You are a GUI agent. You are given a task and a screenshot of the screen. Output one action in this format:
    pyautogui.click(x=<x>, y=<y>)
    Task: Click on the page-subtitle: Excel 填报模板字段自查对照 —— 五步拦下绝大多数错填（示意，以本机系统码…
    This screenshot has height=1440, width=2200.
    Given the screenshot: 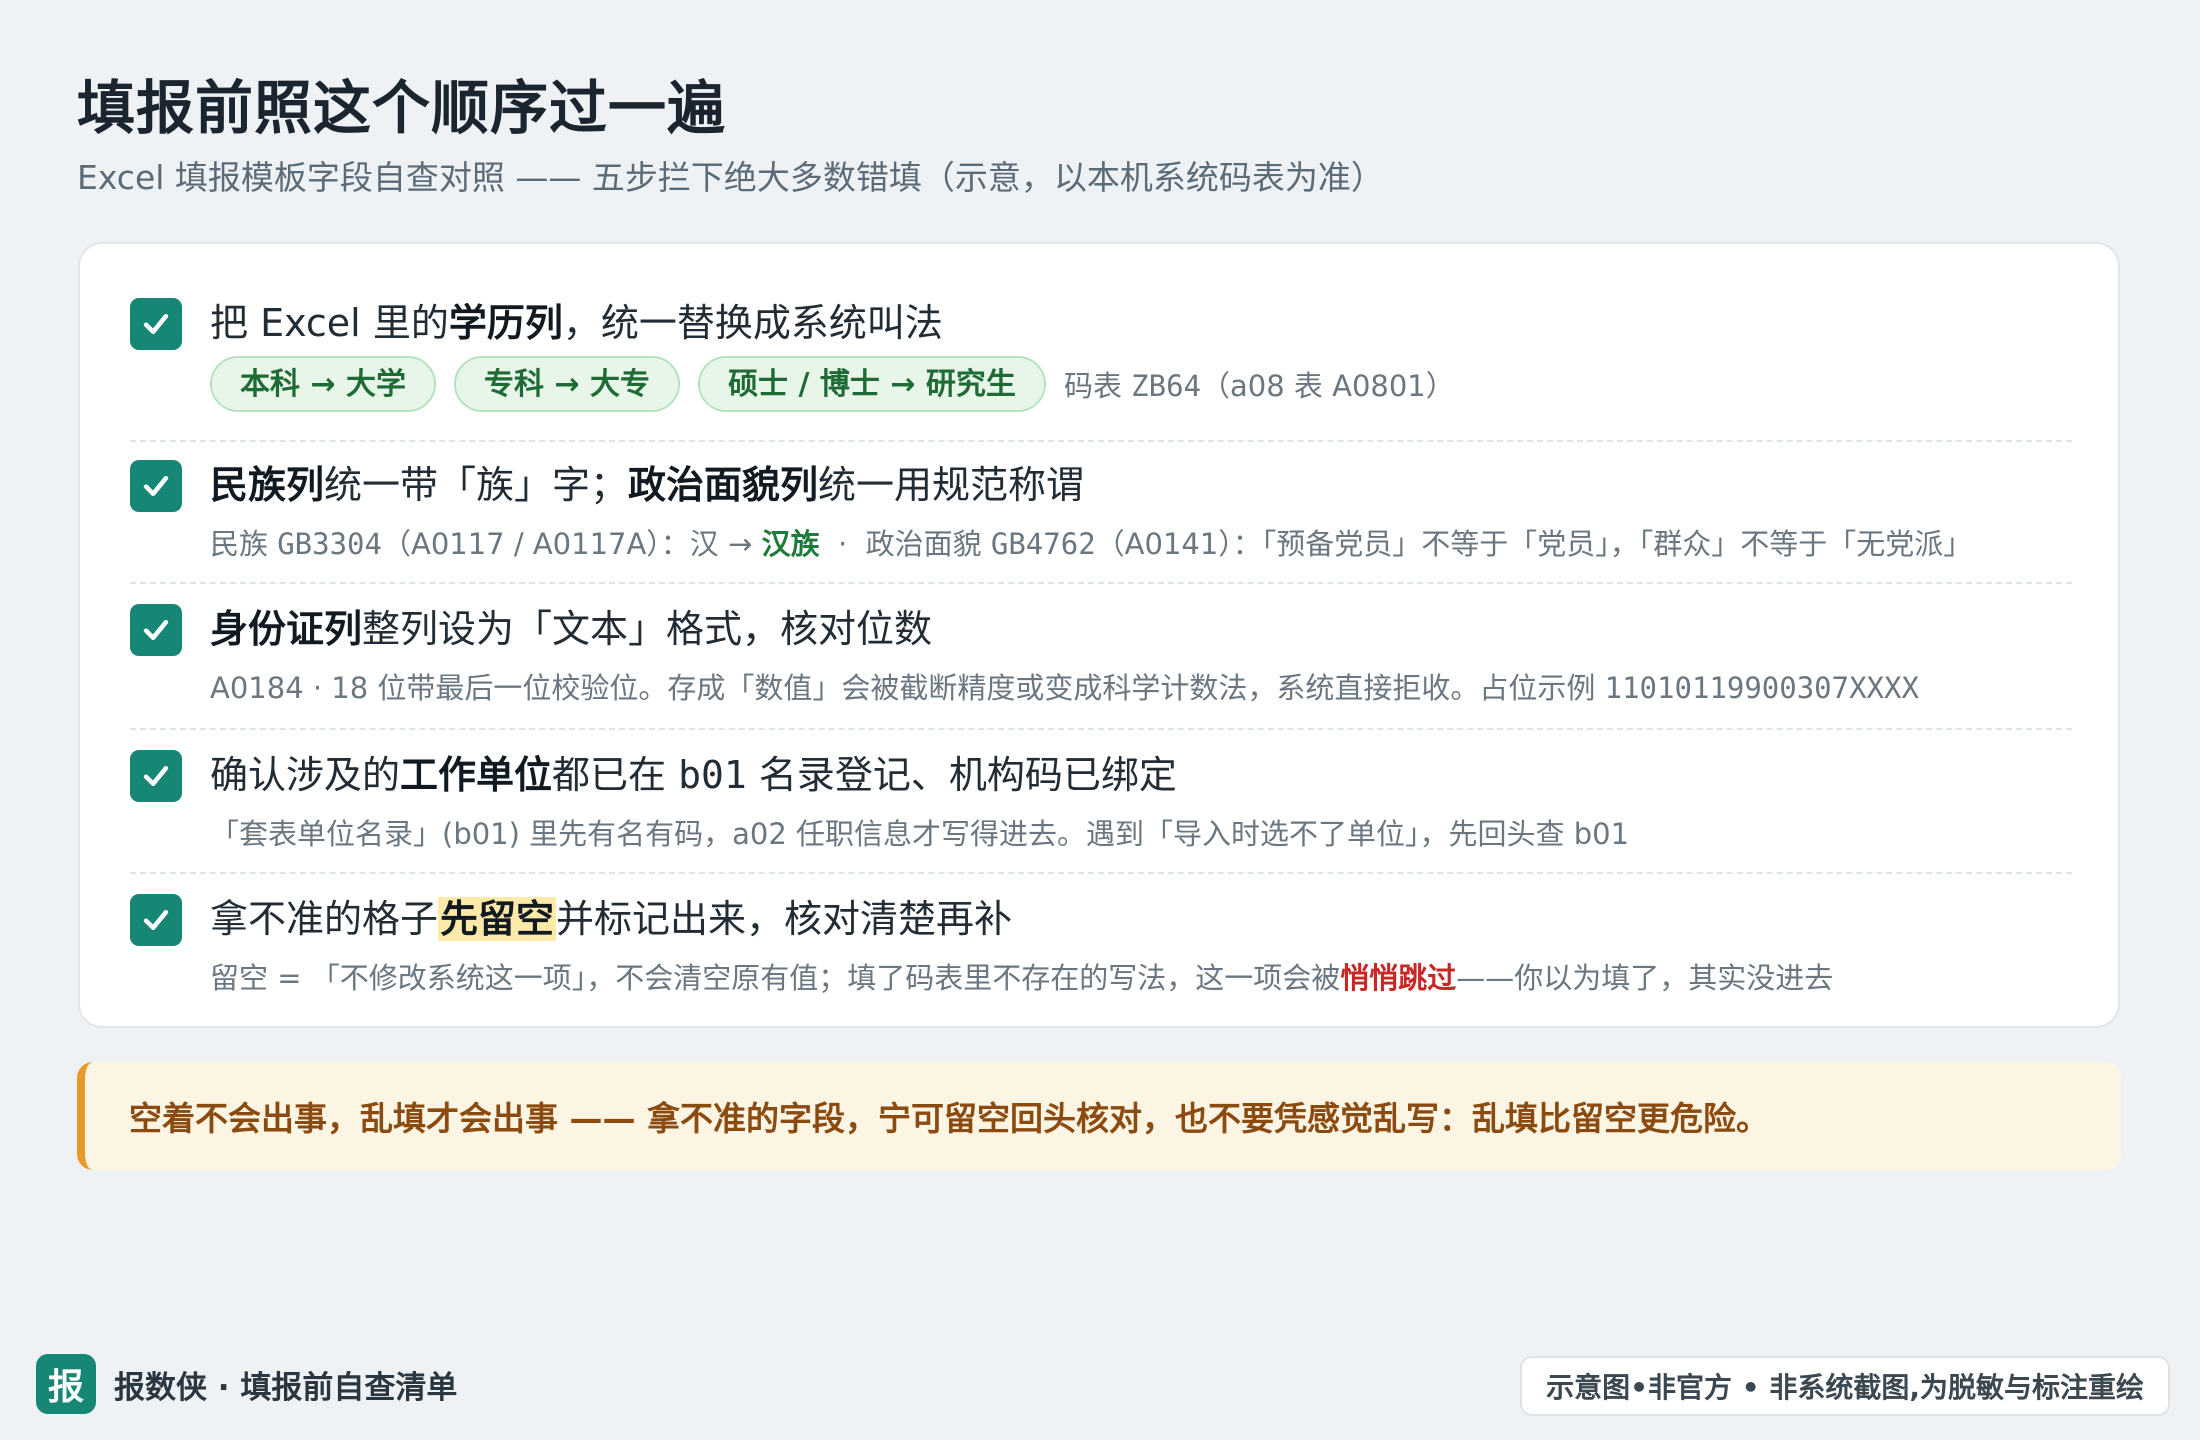 What is the action you would take?
    pyautogui.click(x=730, y=177)
    